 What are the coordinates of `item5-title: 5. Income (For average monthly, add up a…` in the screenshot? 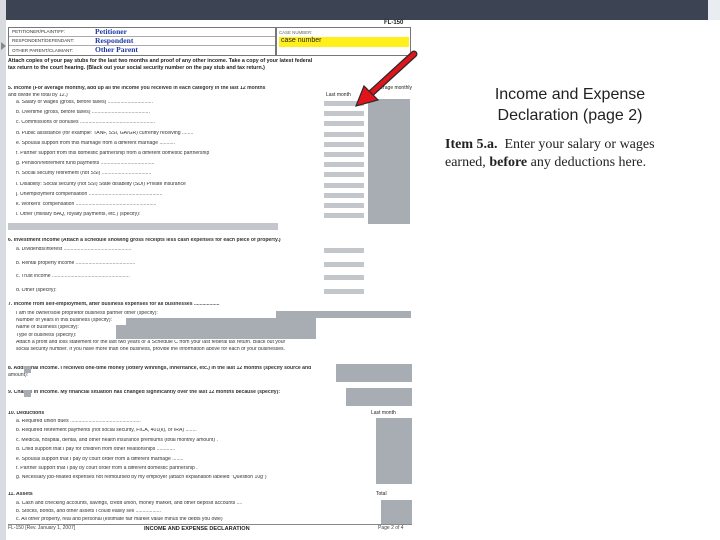 It's located at (137, 88).